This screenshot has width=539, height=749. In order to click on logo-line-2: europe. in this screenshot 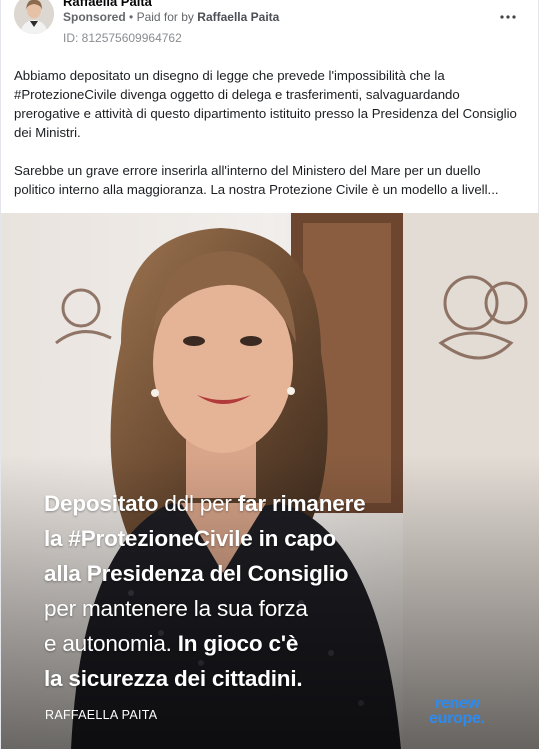, I will do `click(457, 718)`.